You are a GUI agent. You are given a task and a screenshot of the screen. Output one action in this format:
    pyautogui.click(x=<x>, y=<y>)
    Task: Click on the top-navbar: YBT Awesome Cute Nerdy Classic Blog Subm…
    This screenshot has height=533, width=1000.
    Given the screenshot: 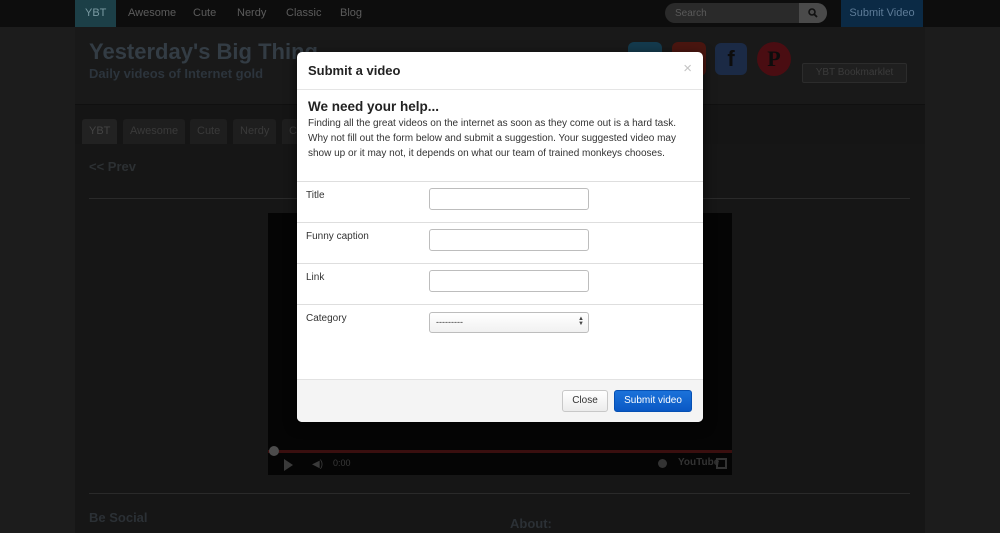 What is the action you would take?
    pyautogui.click(x=500, y=13)
    